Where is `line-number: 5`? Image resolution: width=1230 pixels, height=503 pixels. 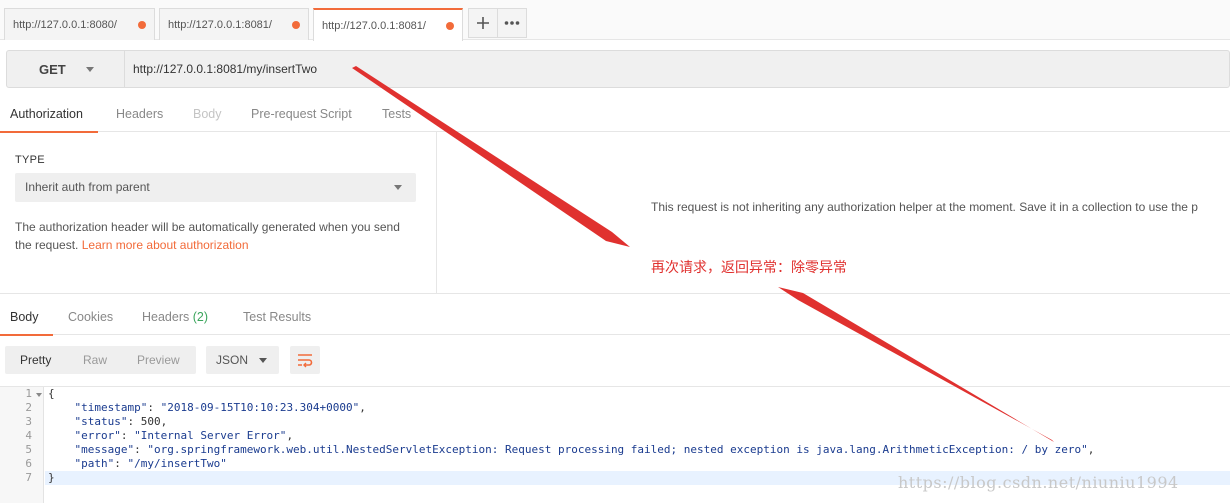 line-number: 5 is located at coordinates (28, 449).